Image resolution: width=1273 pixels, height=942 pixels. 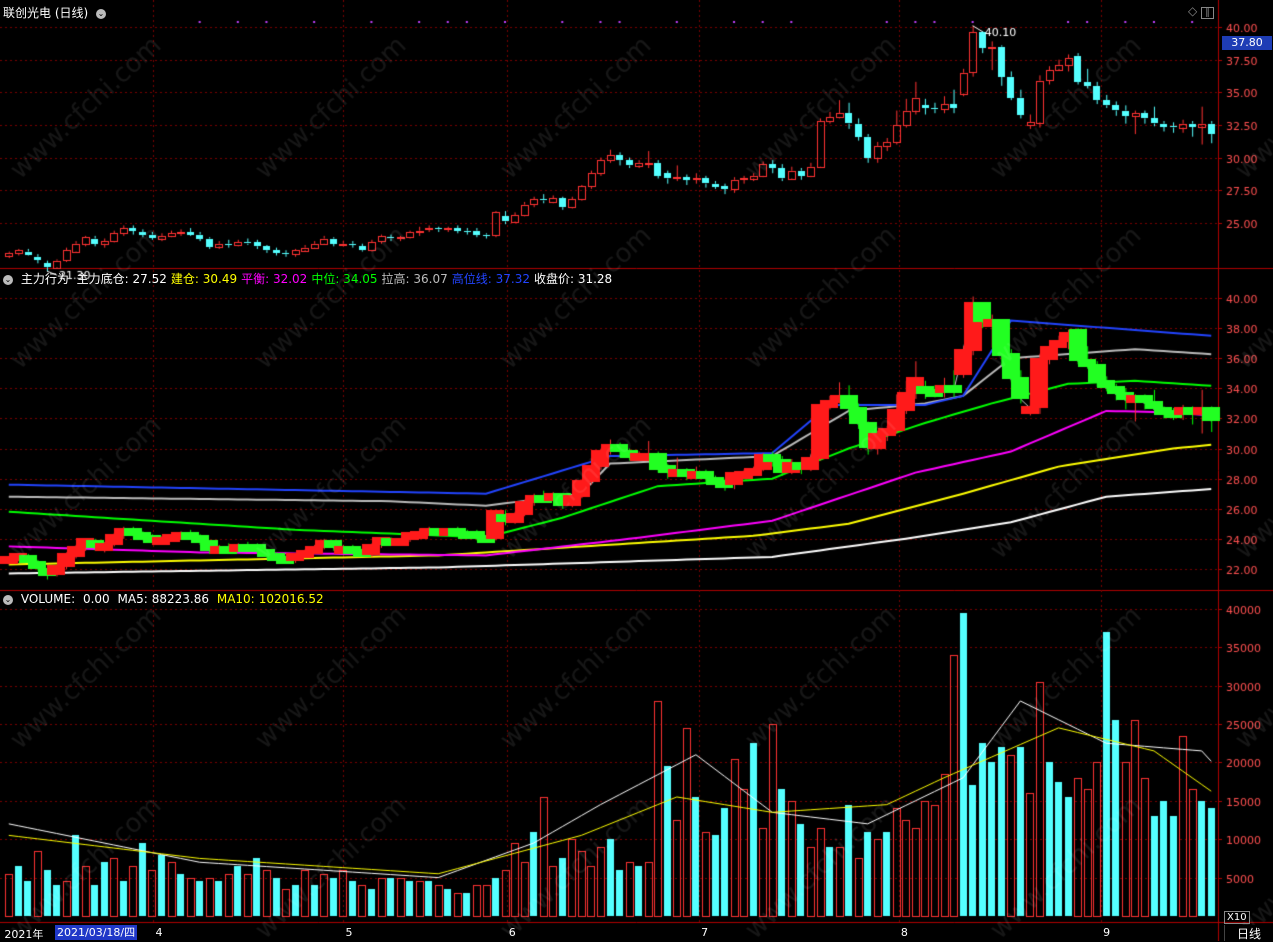 What do you see at coordinates (24, 934) in the screenshot?
I see `x-label-0: 2021年` at bounding box center [24, 934].